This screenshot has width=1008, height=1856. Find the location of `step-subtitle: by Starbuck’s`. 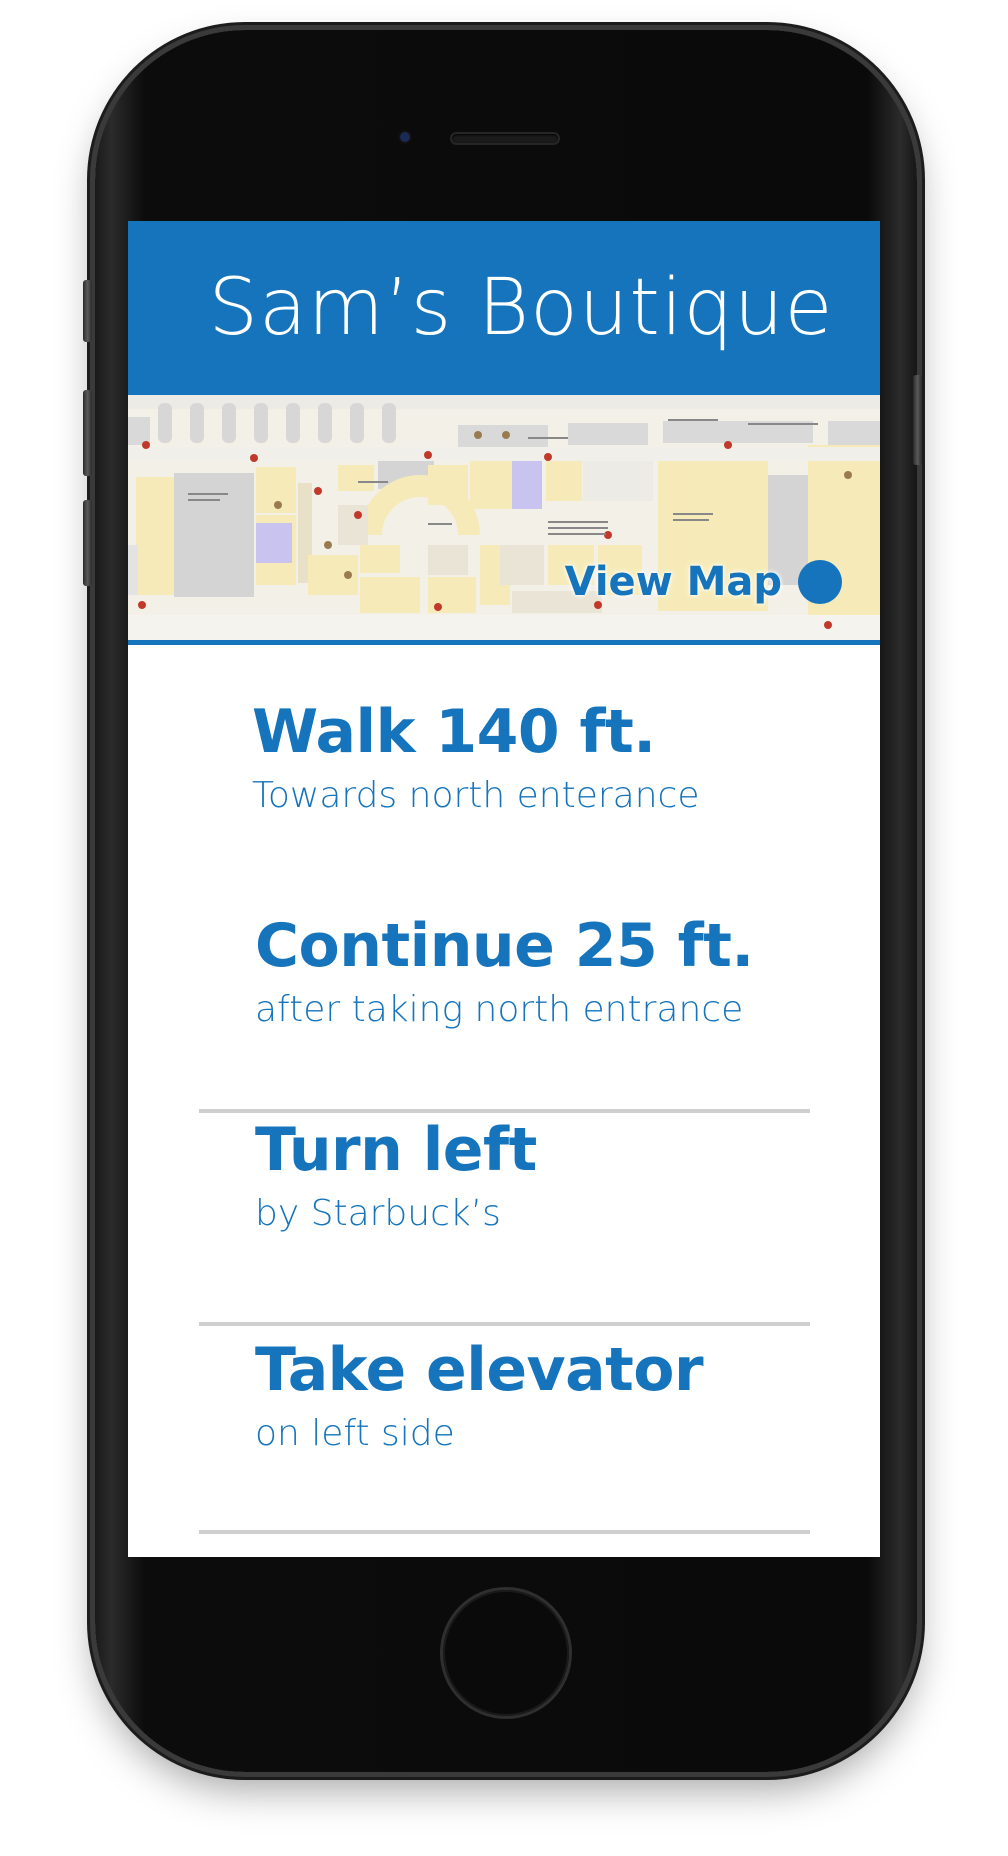

step-subtitle: by Starbuck’s is located at coordinates (378, 1213).